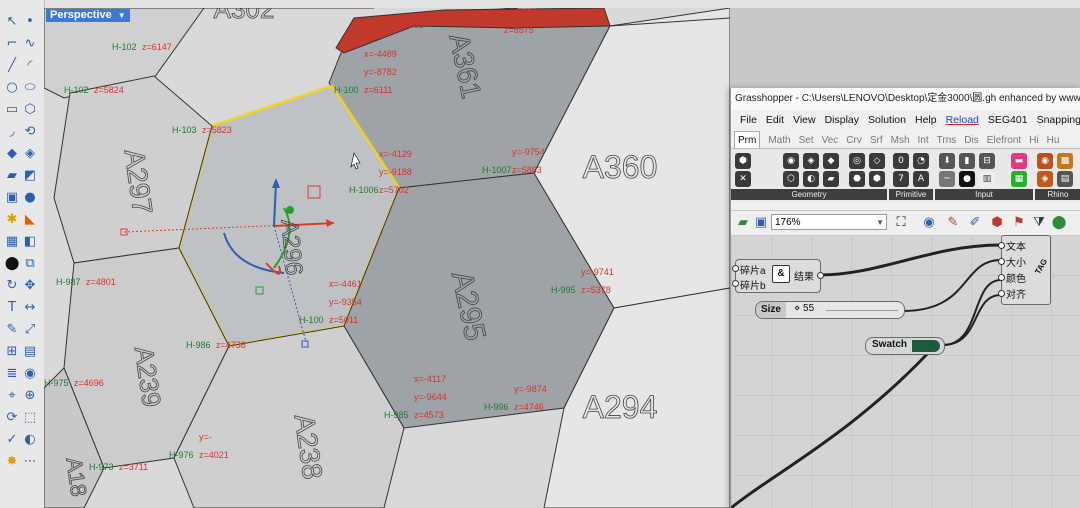  What do you see at coordinates (862, 310) in the screenshot?
I see `slider-track` at bounding box center [862, 310].